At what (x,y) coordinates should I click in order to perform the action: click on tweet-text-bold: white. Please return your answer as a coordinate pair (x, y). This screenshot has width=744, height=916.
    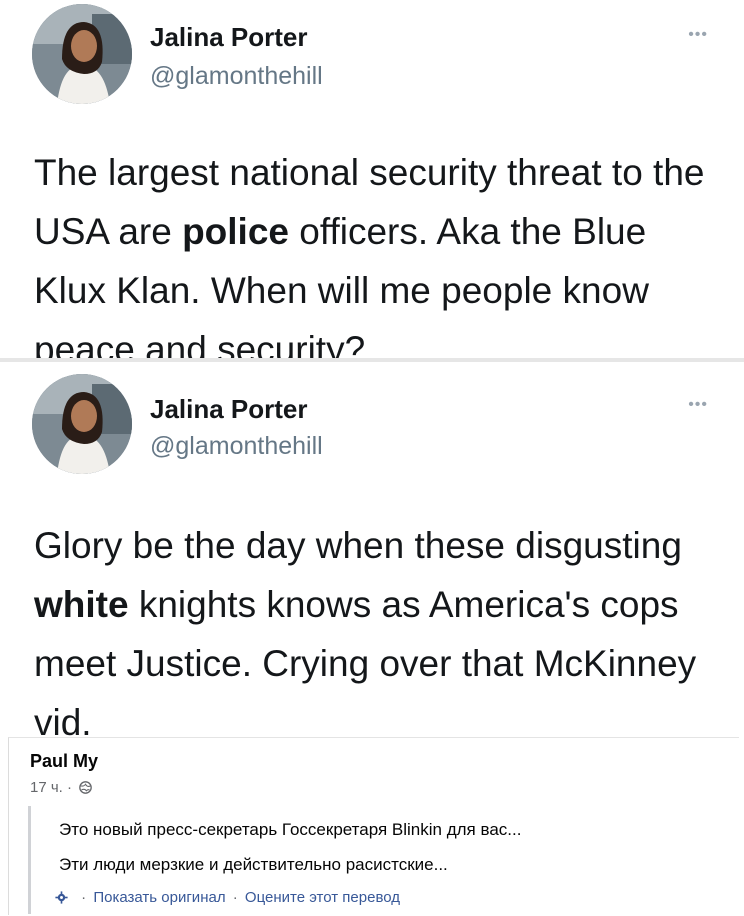
    Looking at the image, I should click on (81, 604).